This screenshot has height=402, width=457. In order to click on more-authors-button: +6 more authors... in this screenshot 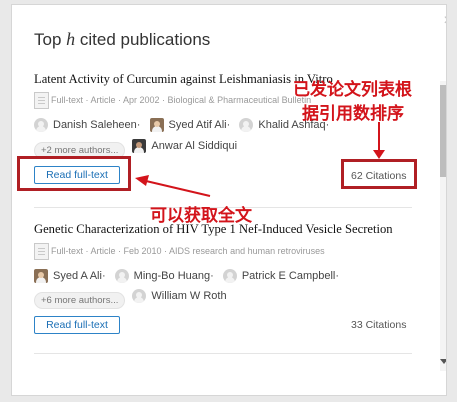, I will do `click(80, 300)`.